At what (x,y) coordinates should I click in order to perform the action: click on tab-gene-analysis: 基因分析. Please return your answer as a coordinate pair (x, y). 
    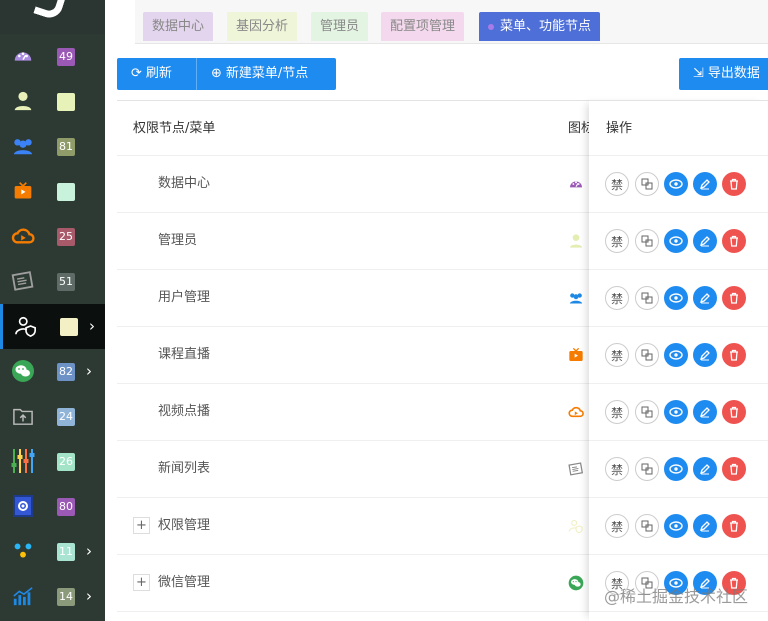
    Looking at the image, I should click on (262, 26).